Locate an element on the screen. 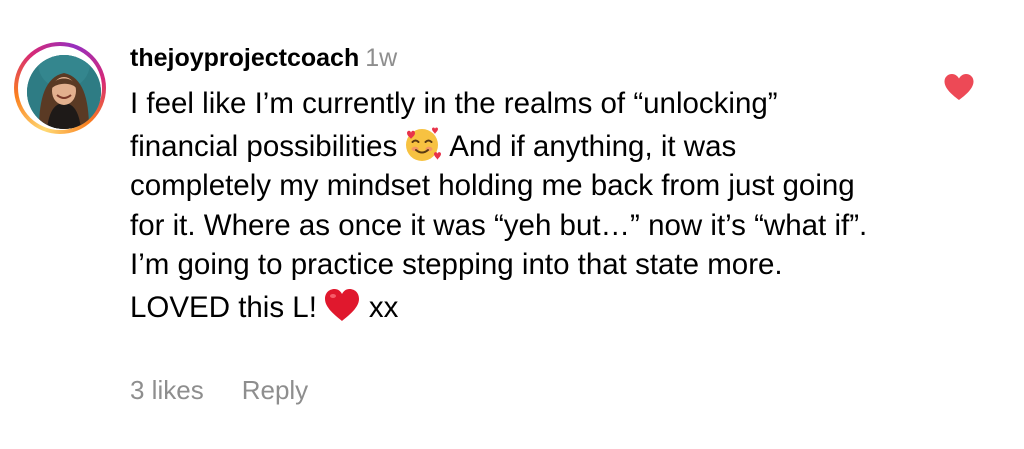  reply-button: Reply is located at coordinates (275, 390).